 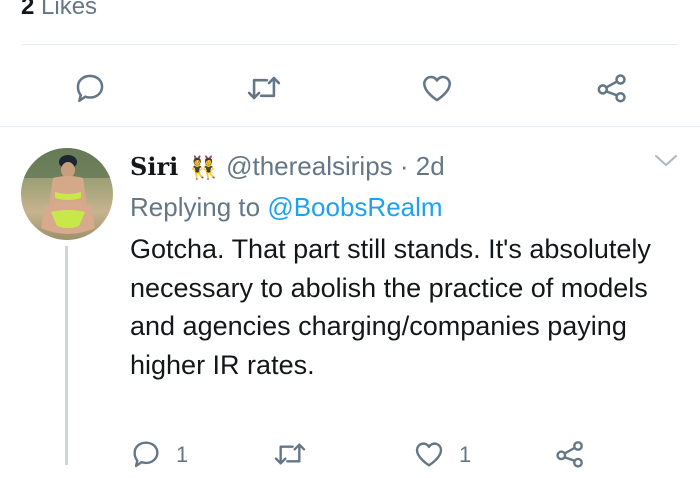 I want to click on avatar, so click(x=67, y=194).